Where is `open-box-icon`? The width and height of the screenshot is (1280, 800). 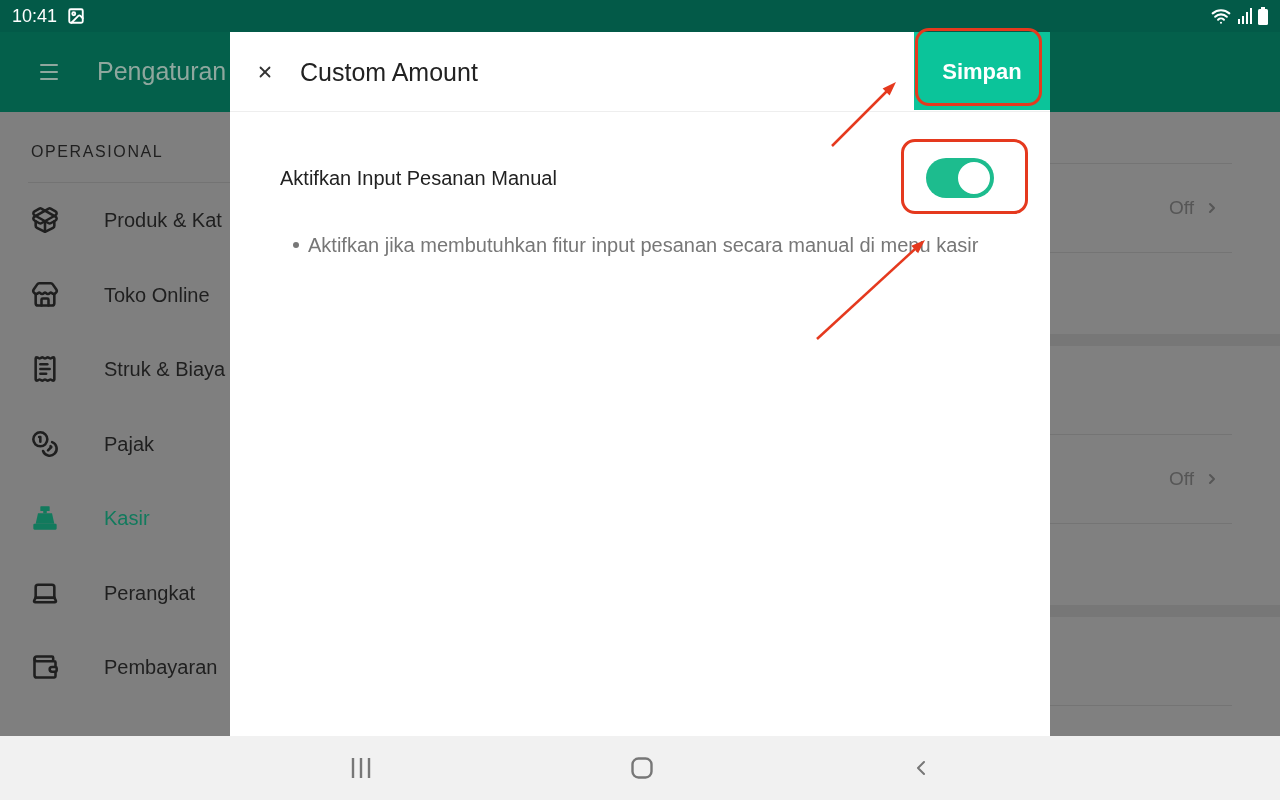
open-box-icon is located at coordinates (45, 220).